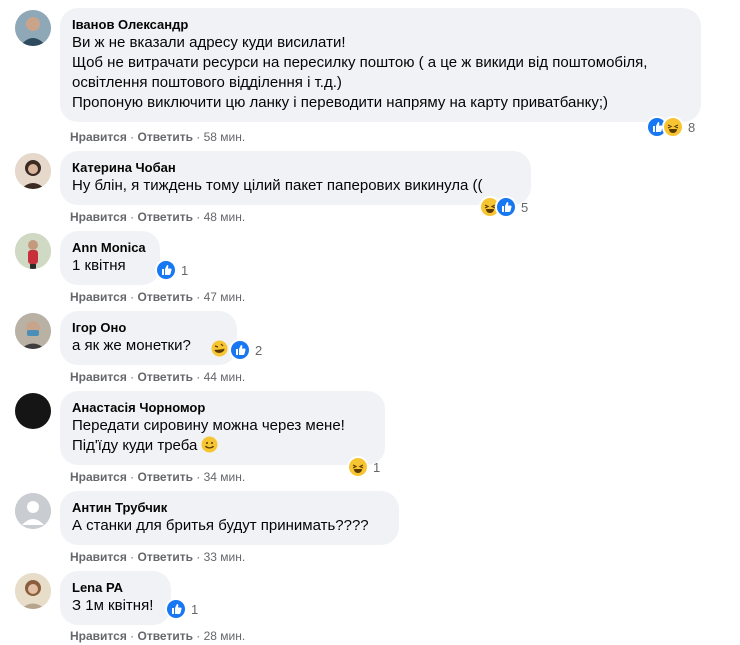 The height and width of the screenshot is (645, 740). I want to click on comment-time: 34 мин., so click(225, 477).